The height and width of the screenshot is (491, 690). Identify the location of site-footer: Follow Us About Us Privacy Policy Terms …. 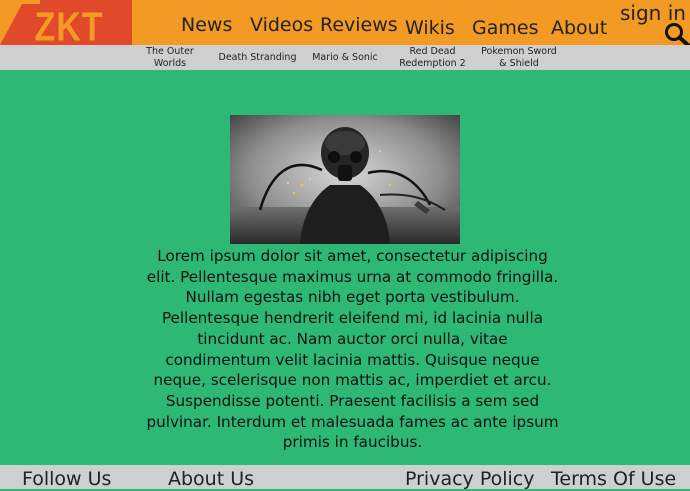
(345, 478).